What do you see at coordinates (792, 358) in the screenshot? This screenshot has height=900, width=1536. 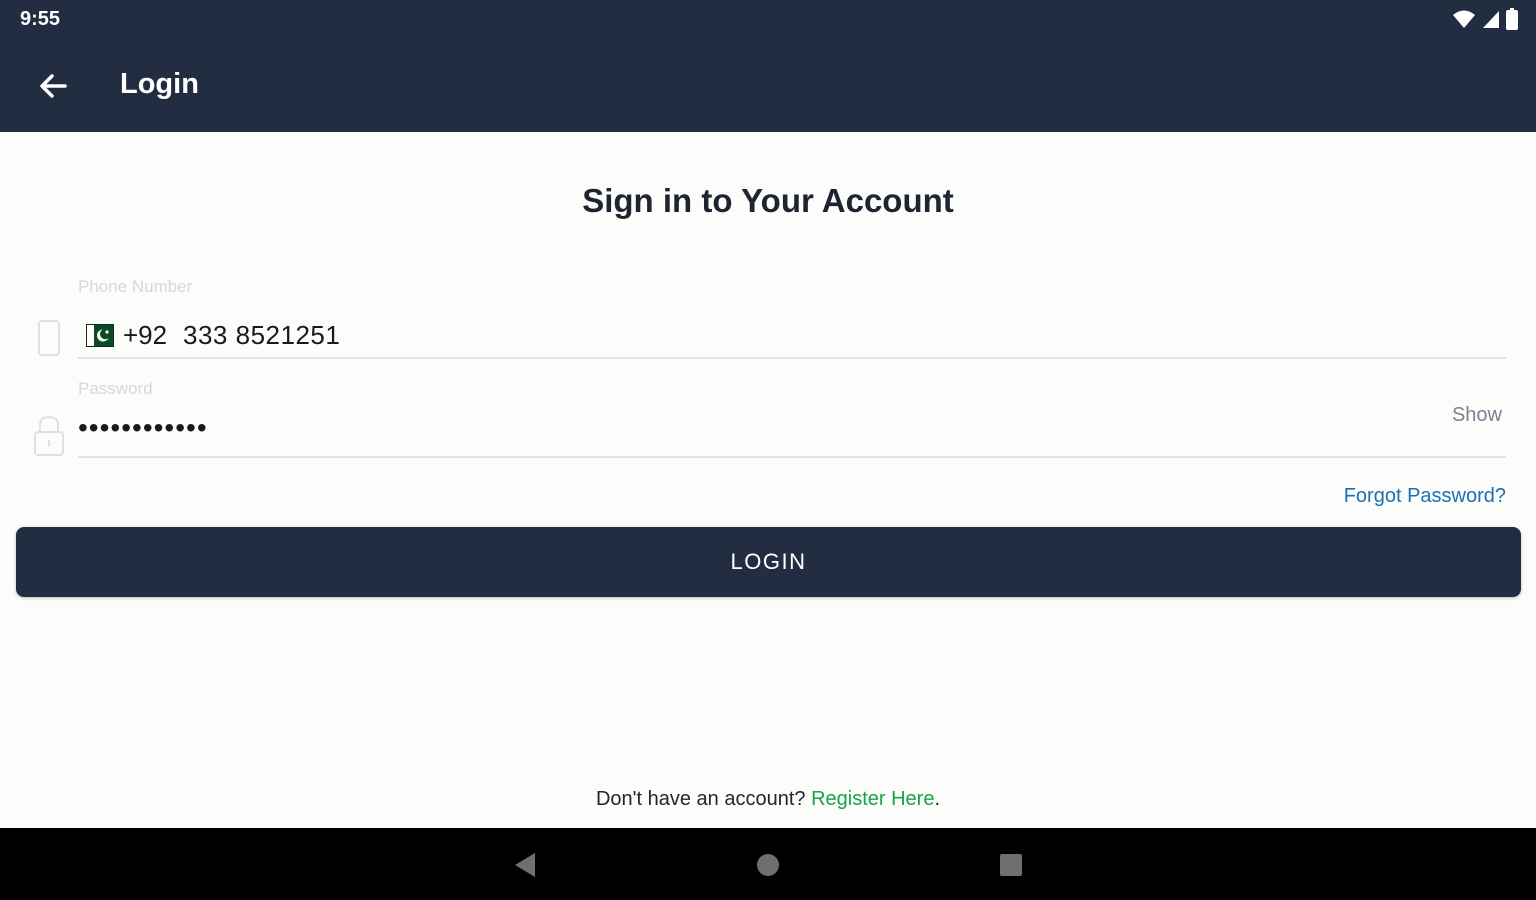 I see `phone-field-underline` at bounding box center [792, 358].